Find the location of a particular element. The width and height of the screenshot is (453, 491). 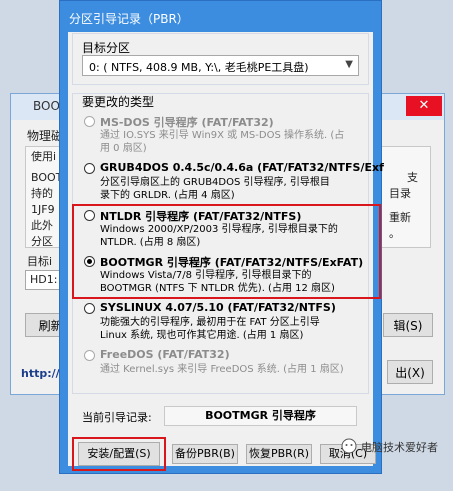

background-text-line: 此外 is located at coordinates (42, 225).